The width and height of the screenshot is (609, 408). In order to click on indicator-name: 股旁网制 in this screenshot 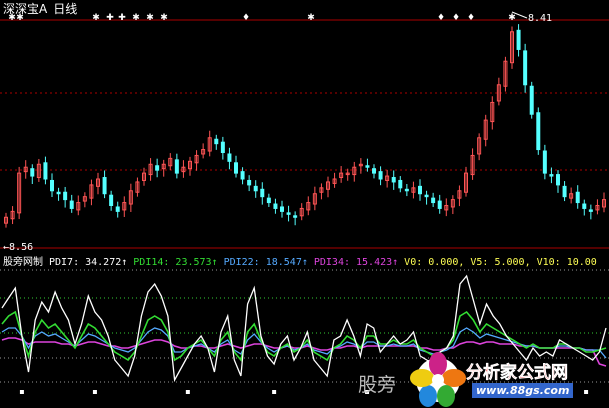, I will do `click(23, 262)`.